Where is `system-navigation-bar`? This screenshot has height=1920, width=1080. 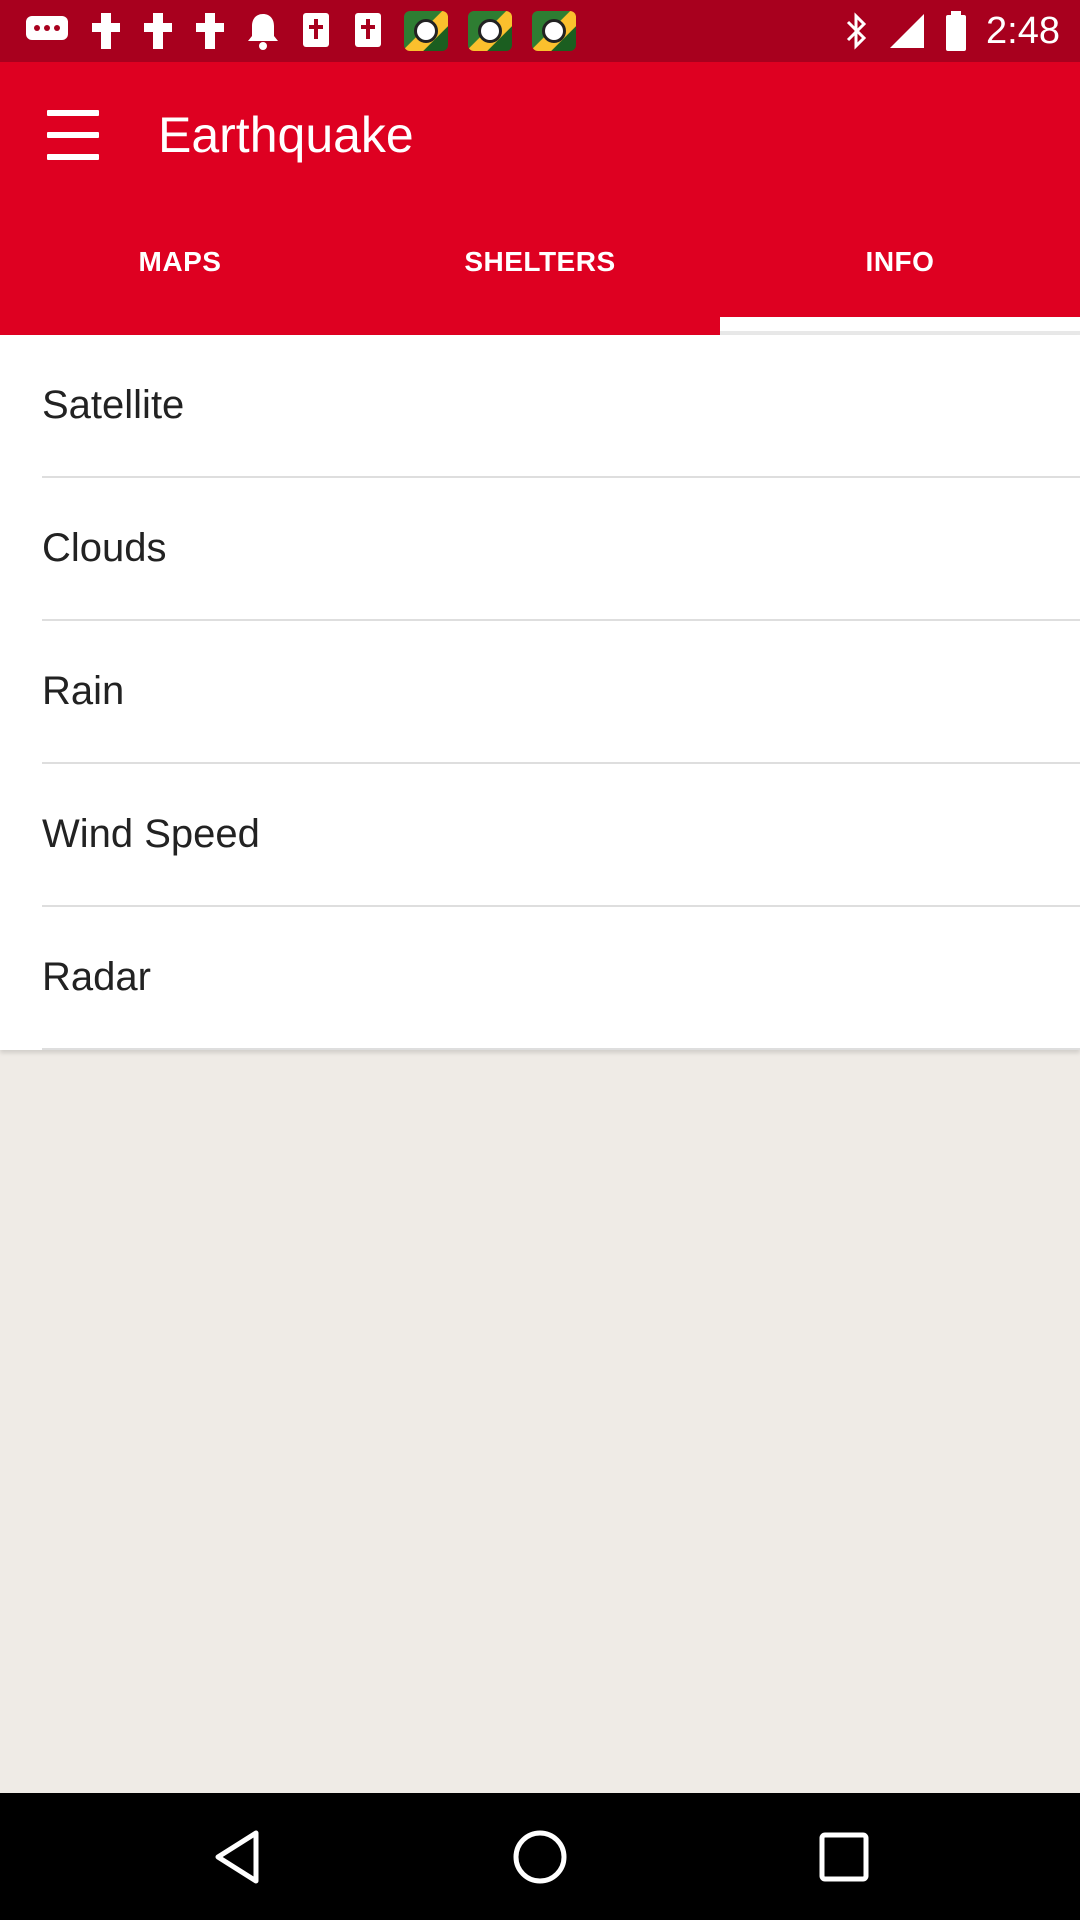
system-navigation-bar is located at coordinates (540, 1856).